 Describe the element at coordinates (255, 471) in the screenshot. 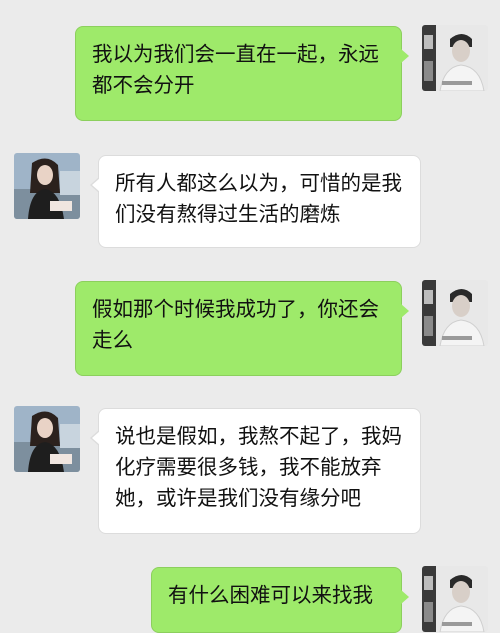

I see `message-bubble-received: 说也是假如，我熬不起了，我妈化疗需要很多钱，我不能放弃她，或许是我们没有缘分吧` at that location.